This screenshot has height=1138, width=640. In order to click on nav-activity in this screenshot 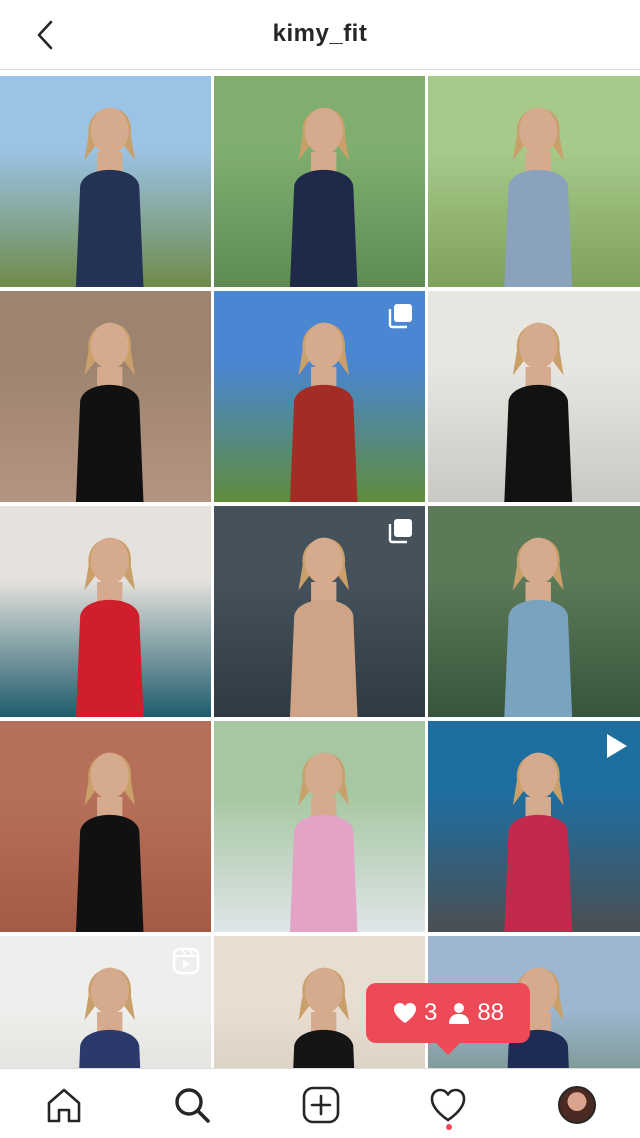, I will do `click(448, 1105)`.